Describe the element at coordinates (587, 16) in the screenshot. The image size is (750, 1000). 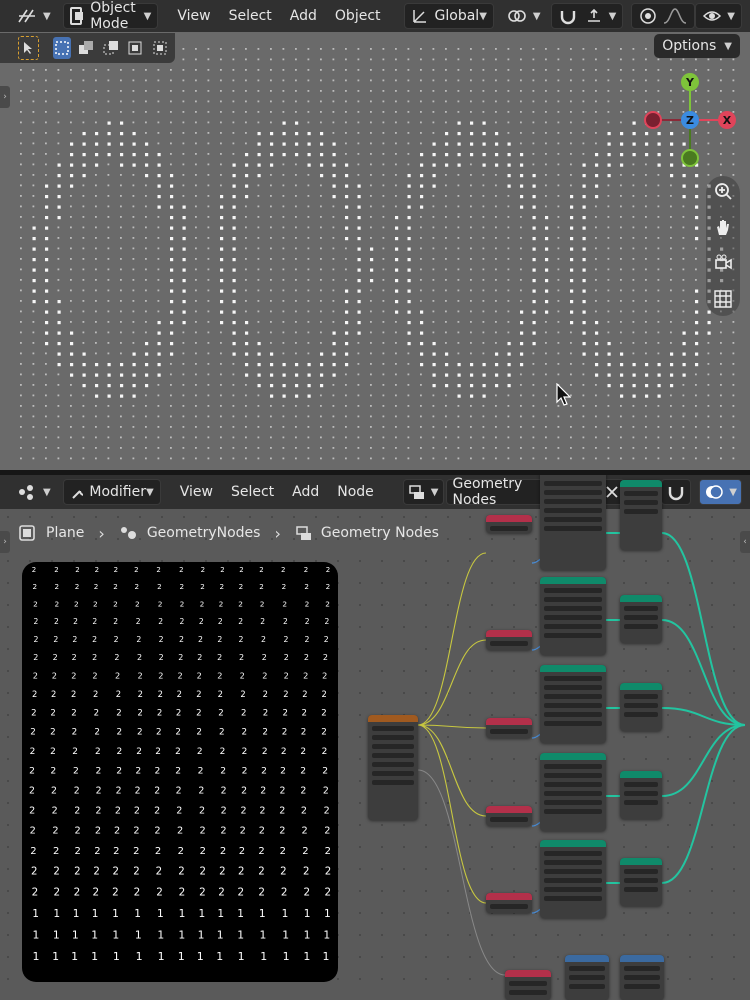
I see `snap-group: ▼` at that location.